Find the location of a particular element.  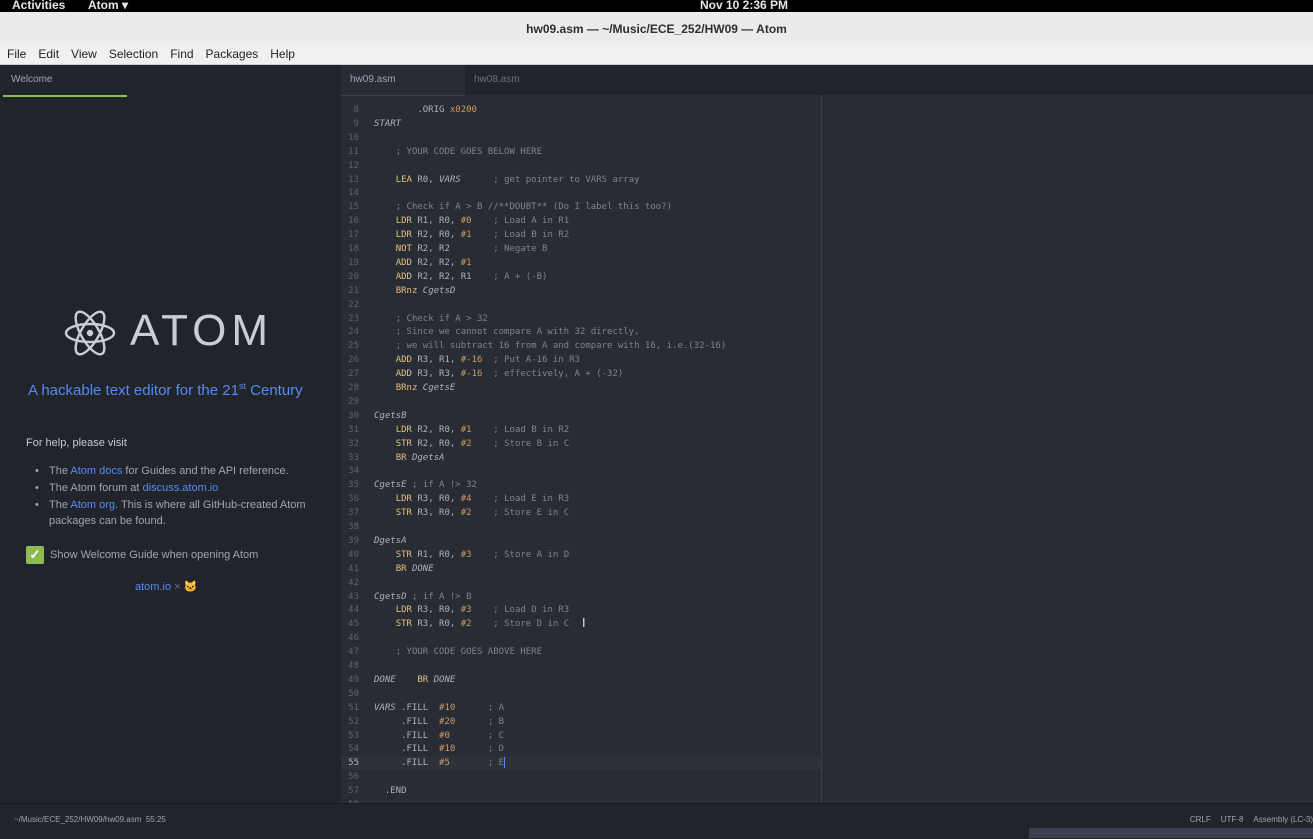

grammar: Assembly (LC-3) is located at coordinates (1283, 819).